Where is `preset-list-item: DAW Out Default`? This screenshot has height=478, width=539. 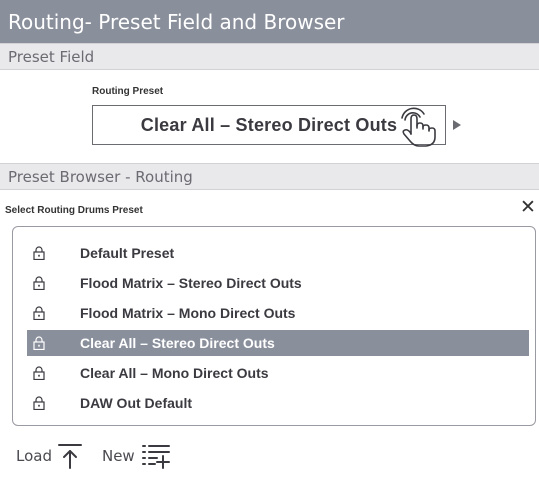 preset-list-item: DAW Out Default is located at coordinates (278, 403).